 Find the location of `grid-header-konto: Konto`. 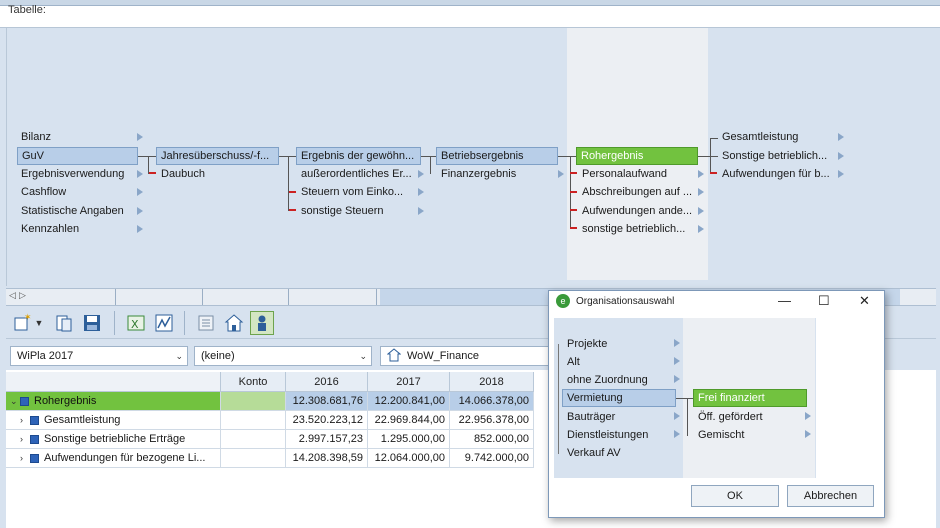

grid-header-konto: Konto is located at coordinates (253, 382).